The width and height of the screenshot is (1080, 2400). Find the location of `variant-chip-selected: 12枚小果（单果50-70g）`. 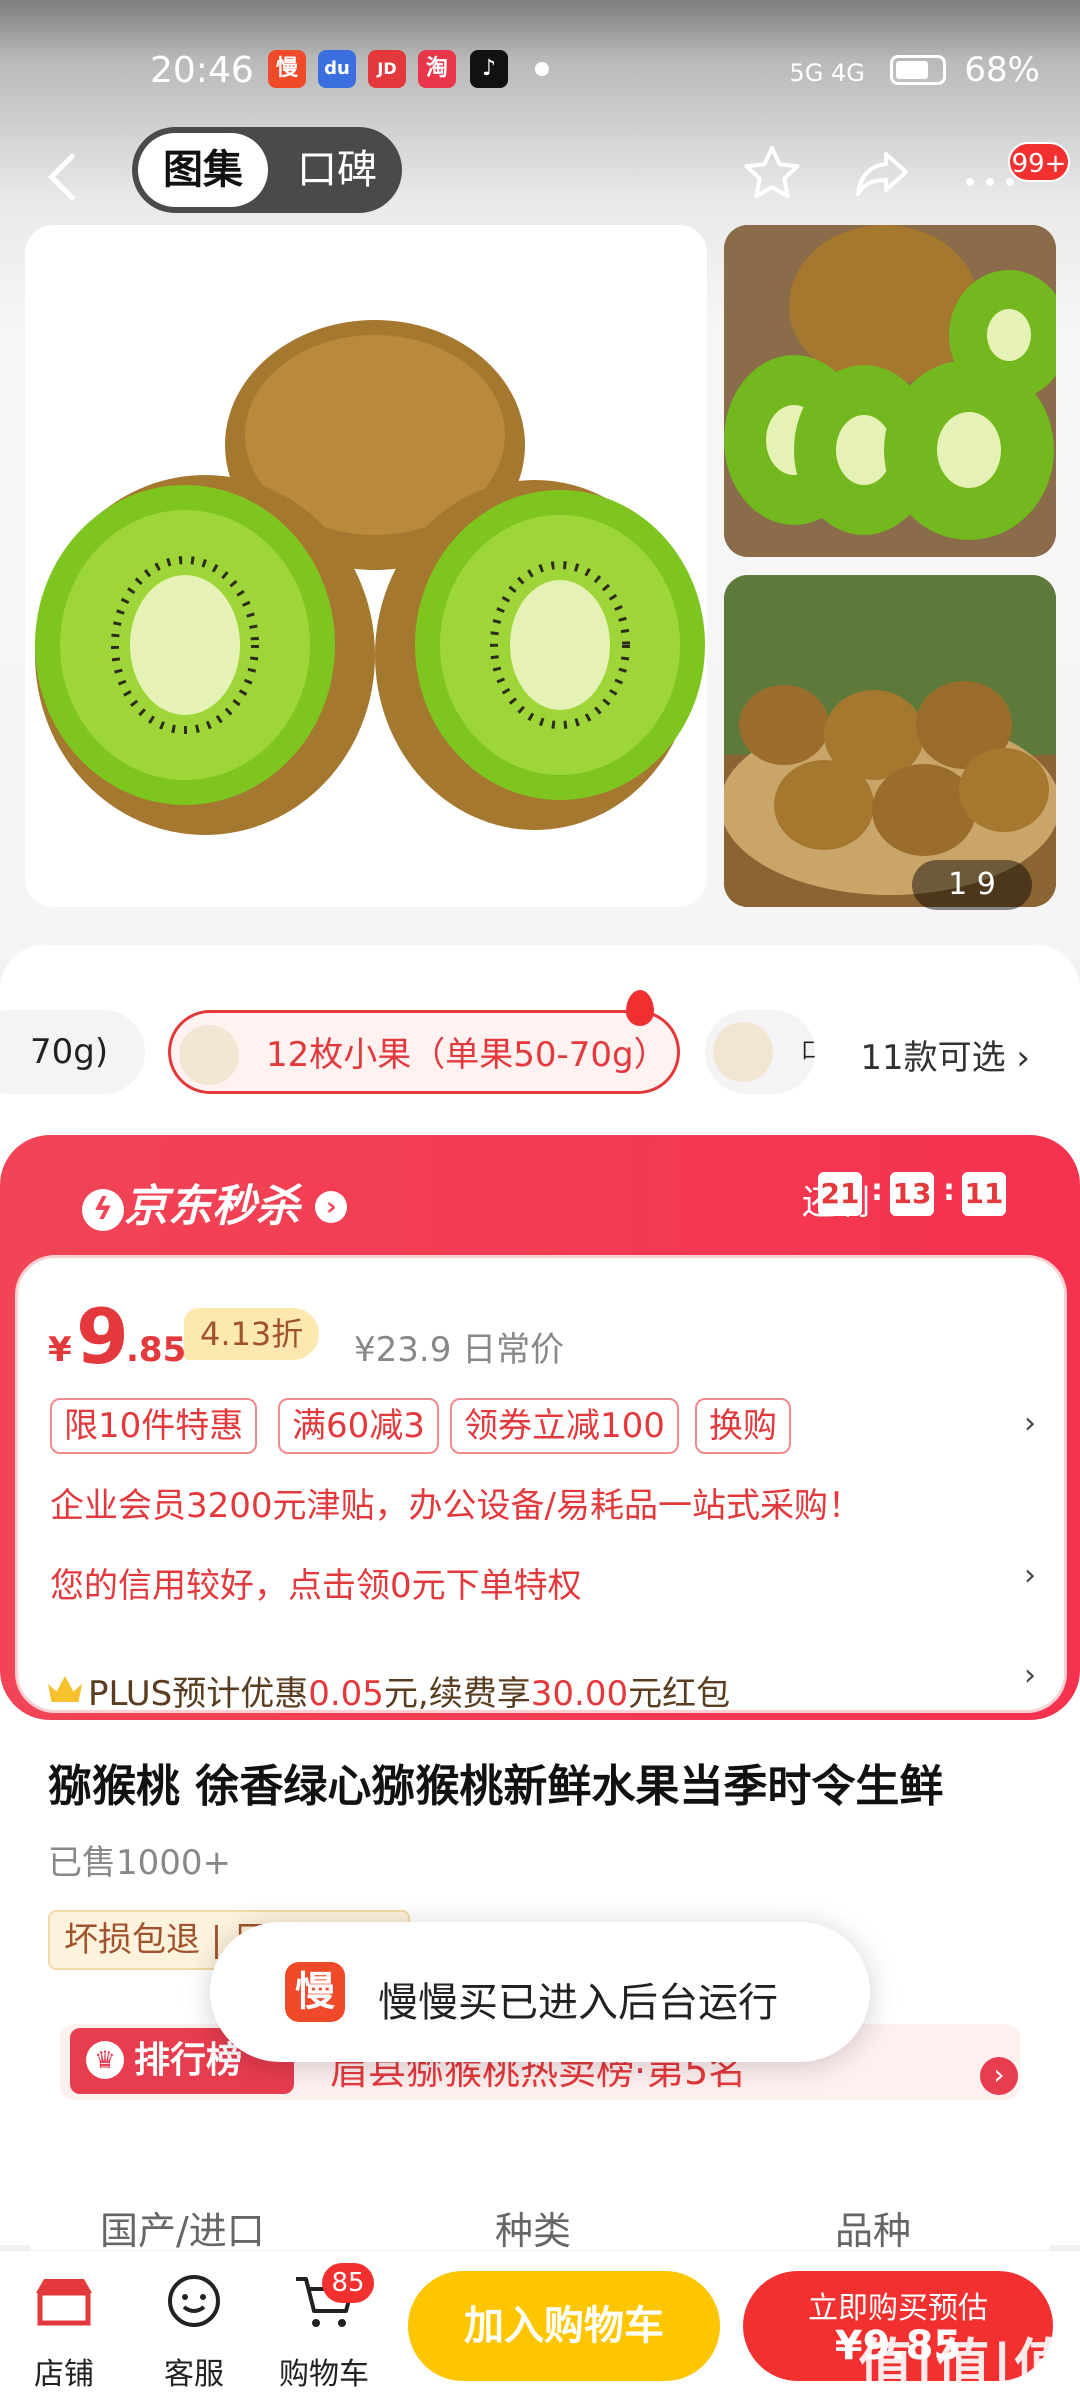

variant-chip-selected: 12枚小果（单果50-70g） is located at coordinates (424, 1052).